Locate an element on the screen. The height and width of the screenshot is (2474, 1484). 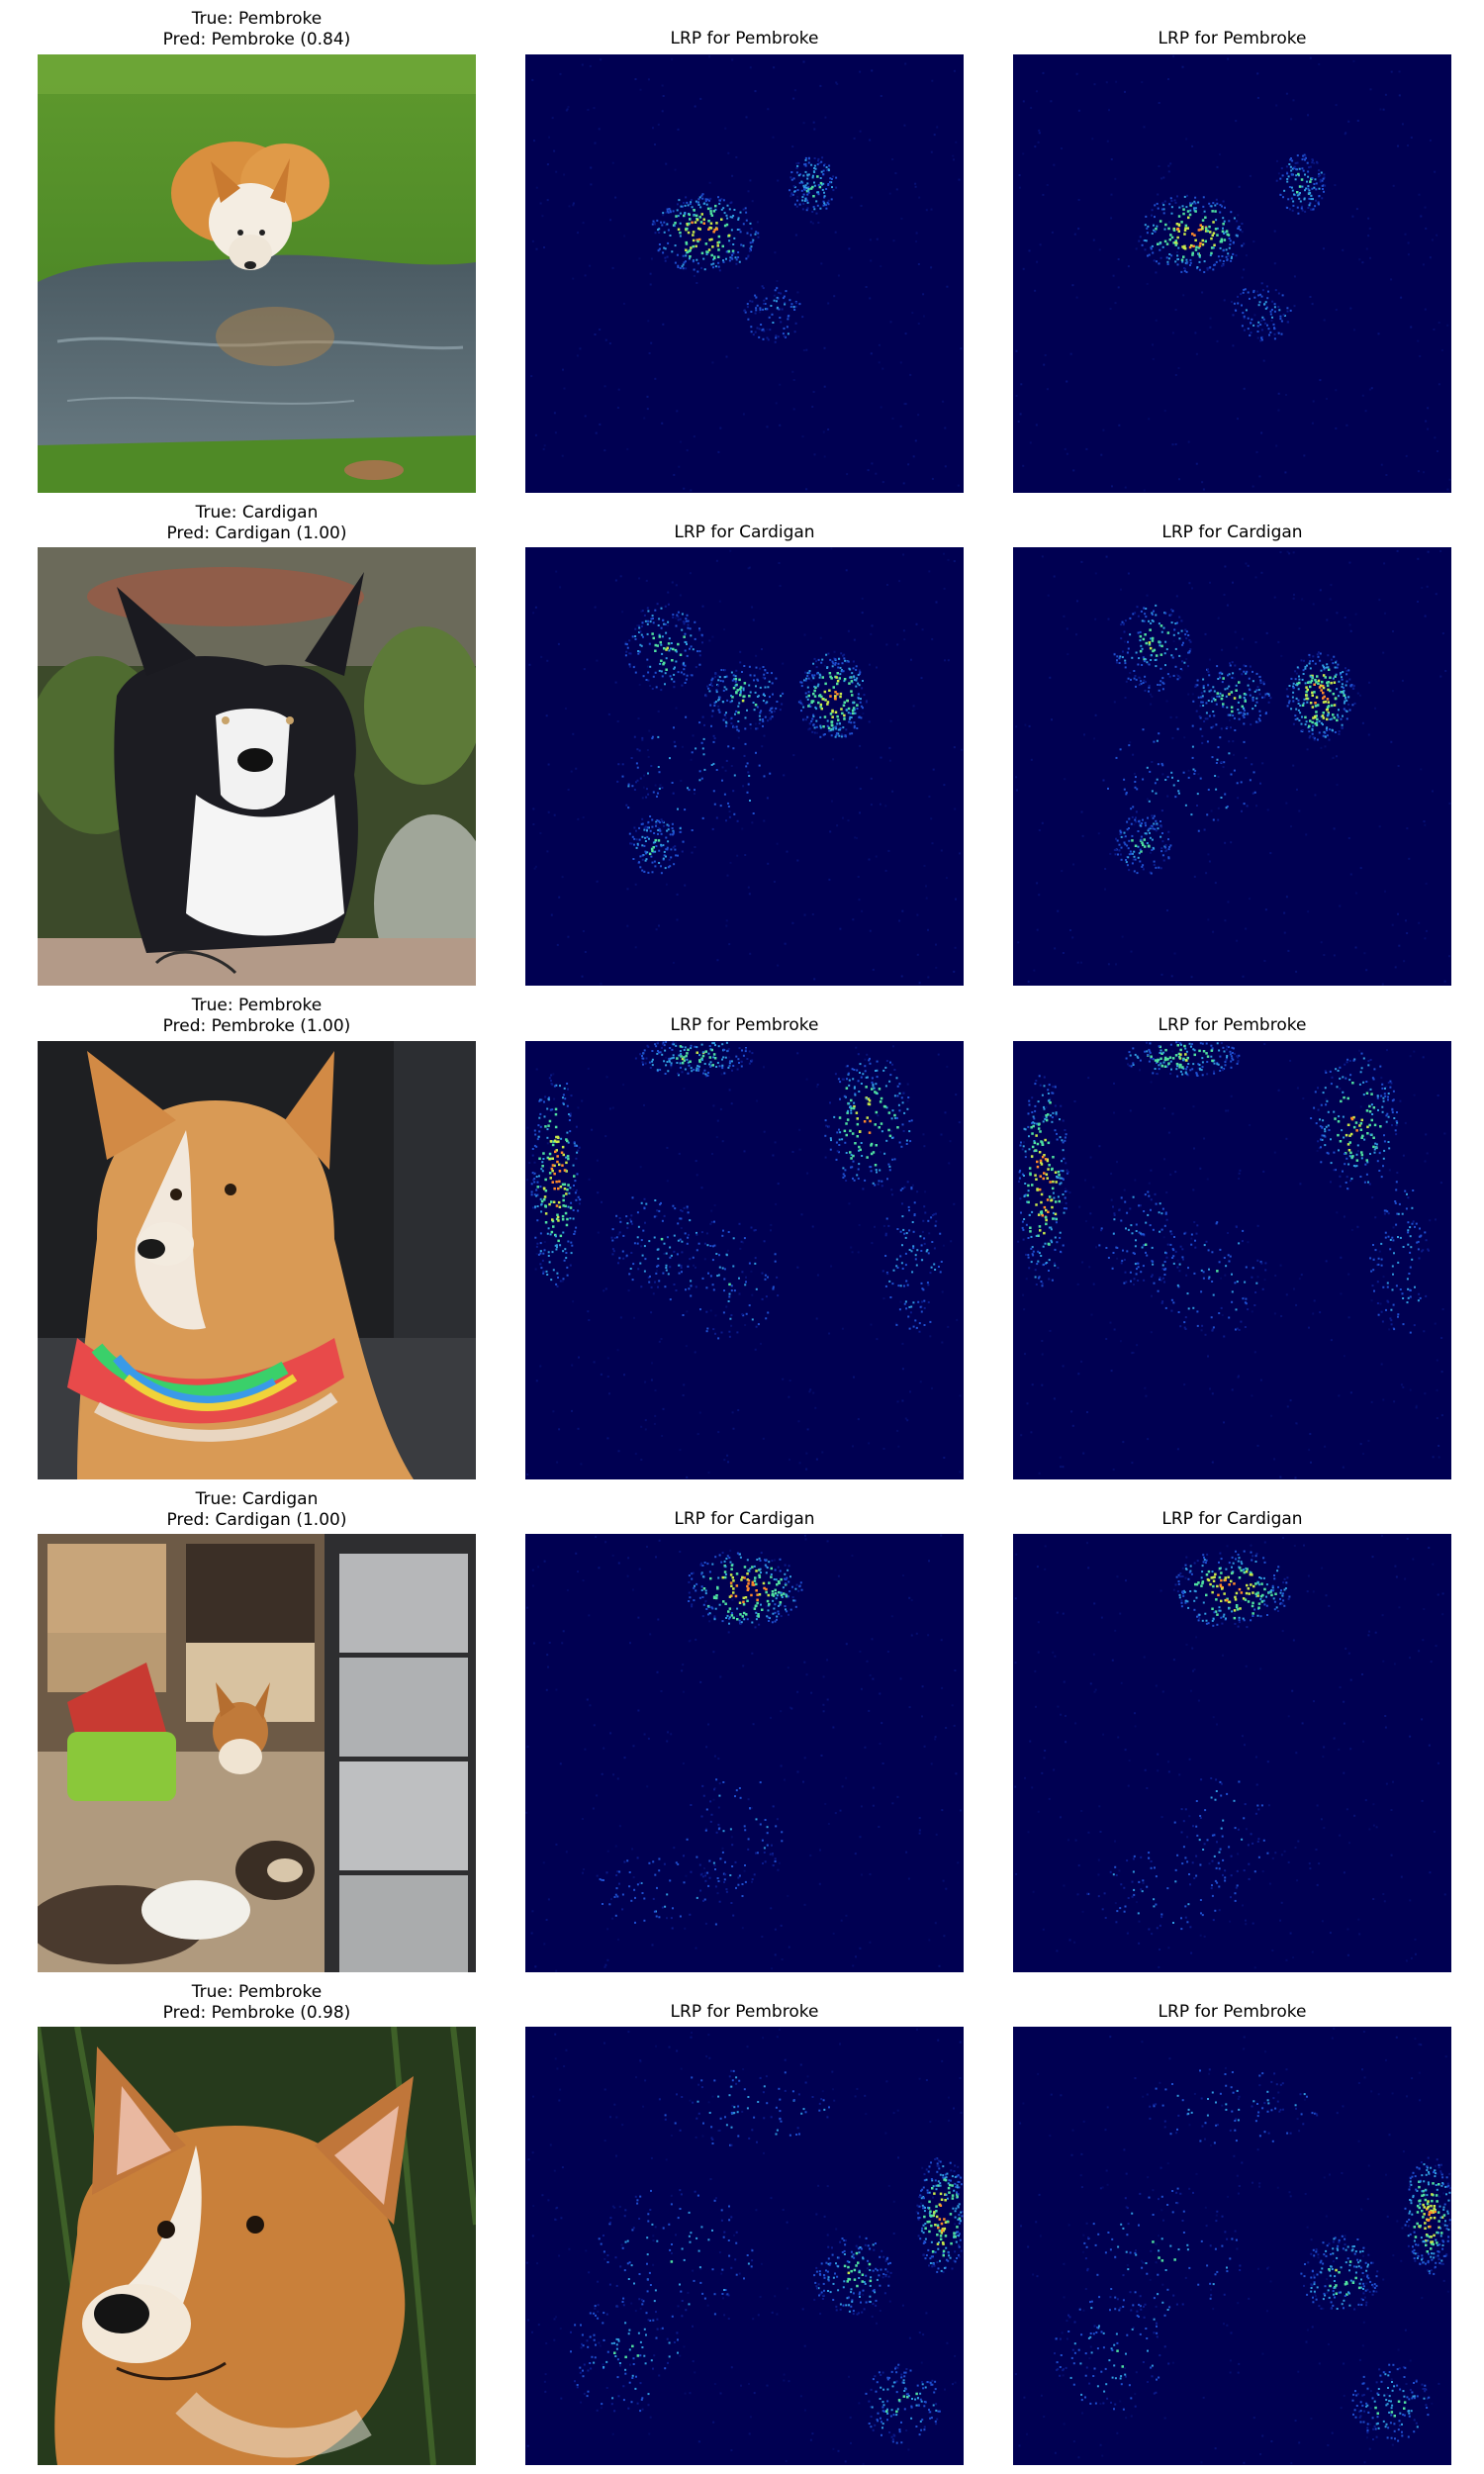
pred-label: Pred: Pembroke (1.00) is located at coordinates (256, 1026).